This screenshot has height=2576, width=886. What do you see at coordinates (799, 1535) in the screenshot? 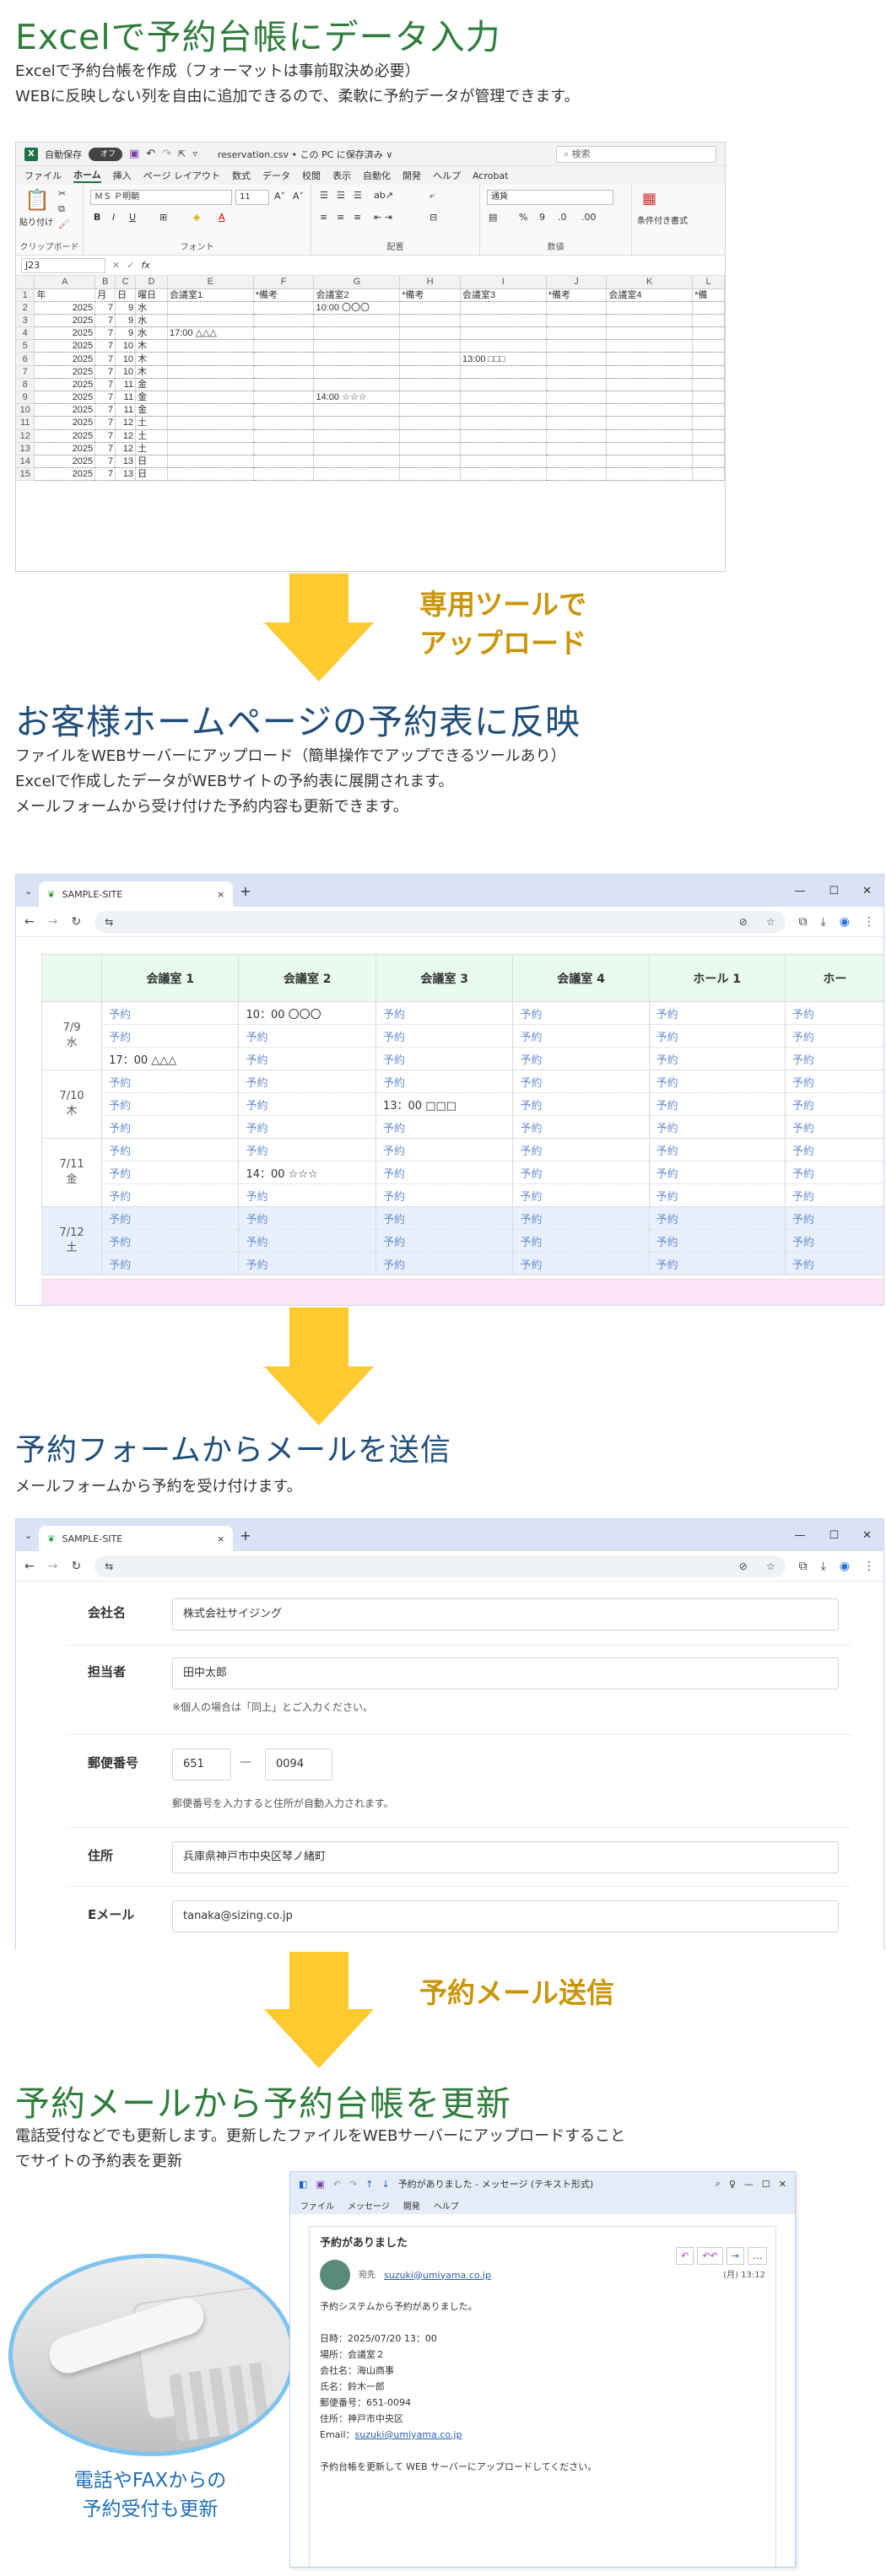
I see `minimize-icon: —` at bounding box center [799, 1535].